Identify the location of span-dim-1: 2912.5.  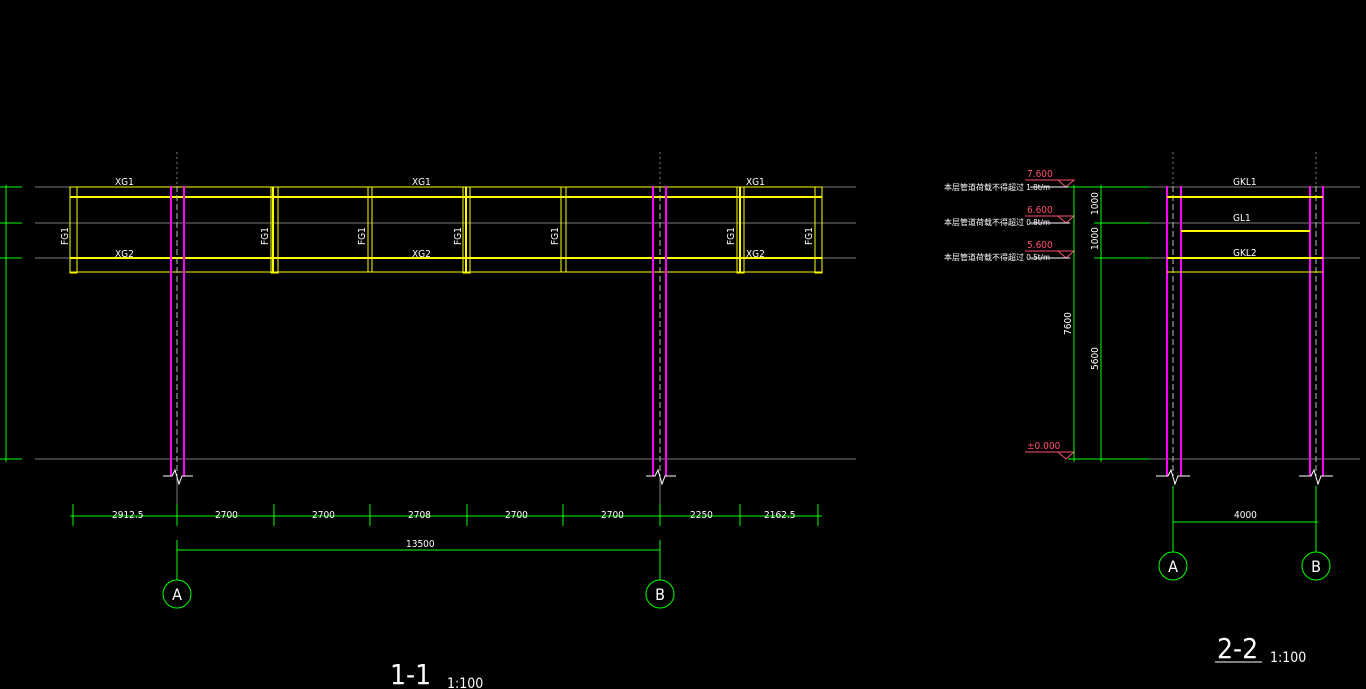
(127, 515).